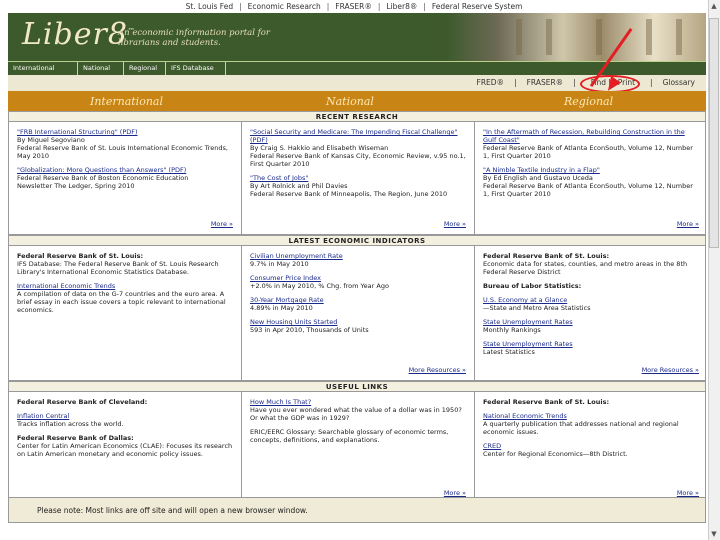 Image resolution: width=720 pixels, height=540 pixels. Describe the element at coordinates (125, 416) in the screenshot. I see `article-link: Inflation Central` at that location.